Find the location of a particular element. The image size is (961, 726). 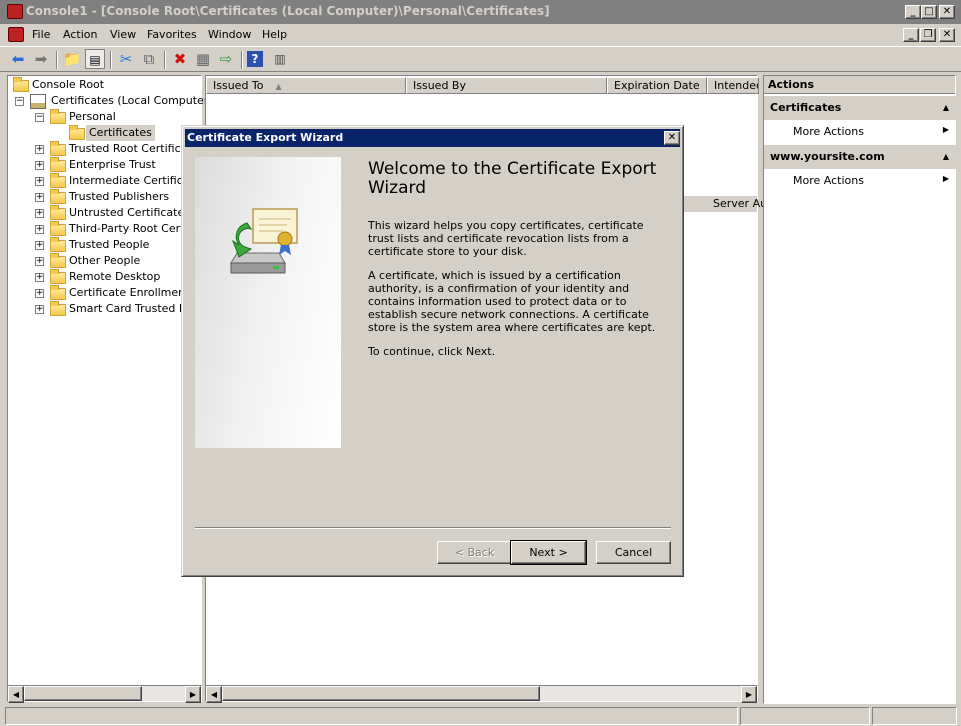

tree-node-certificates-local: Certificates (Local Computer) is located at coordinates (132, 101).